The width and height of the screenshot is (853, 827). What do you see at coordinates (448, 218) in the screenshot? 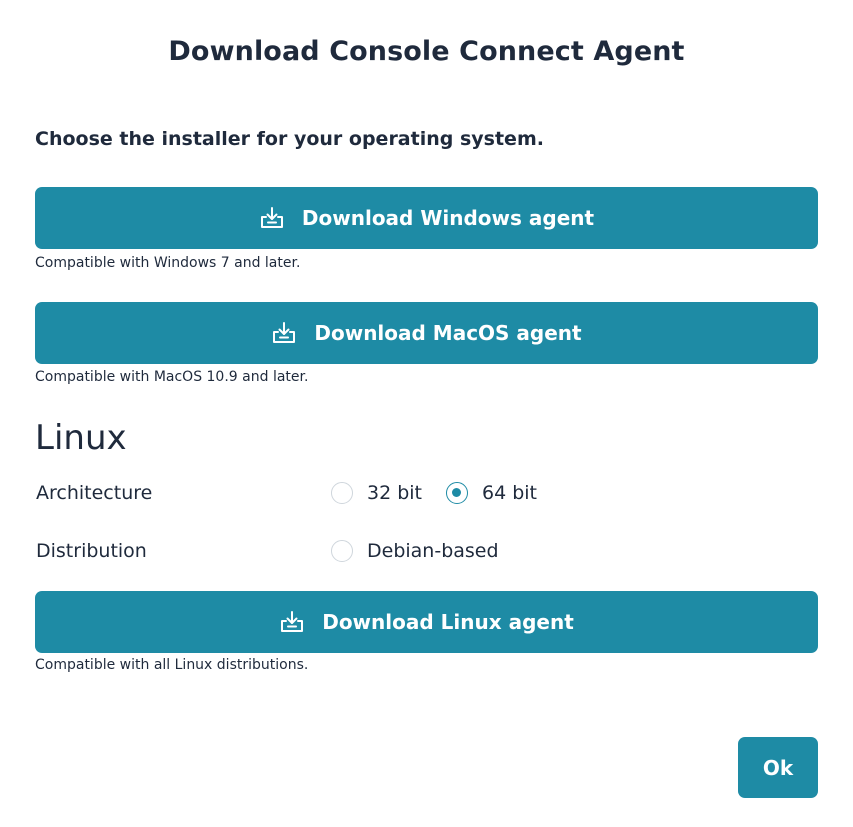
I see `download-windows-label: Download Windows agent` at bounding box center [448, 218].